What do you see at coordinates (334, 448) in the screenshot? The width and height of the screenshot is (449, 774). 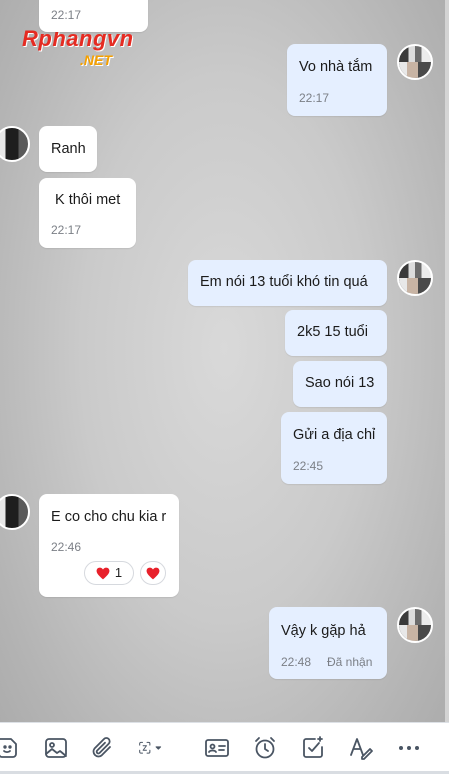 I see `message-bubble-outgoing: Gửi a địa chỉ 22:45` at bounding box center [334, 448].